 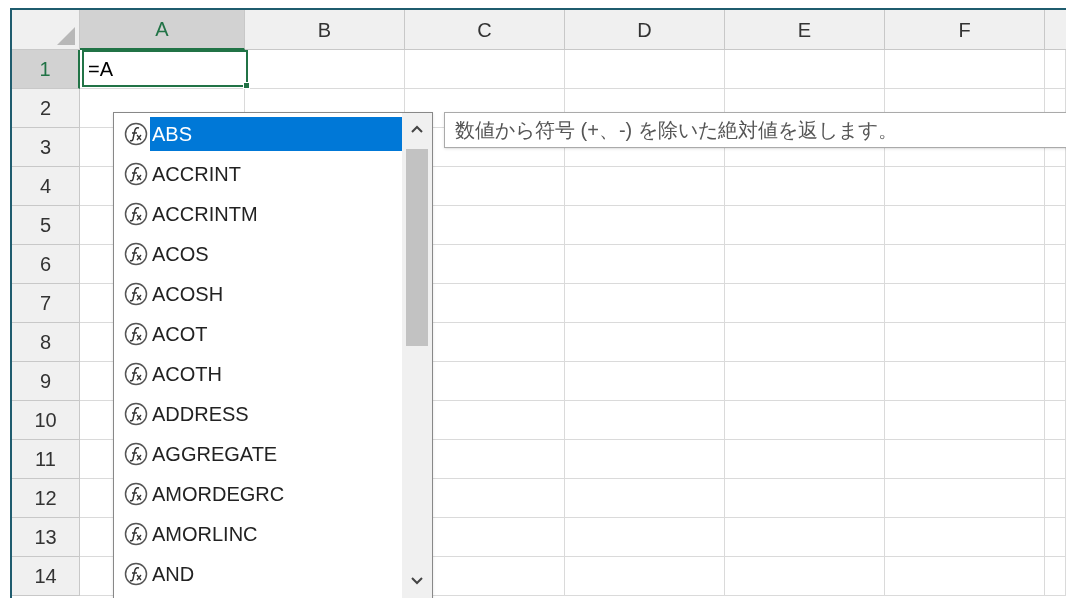 What do you see at coordinates (645, 30) in the screenshot?
I see `column-header: D` at bounding box center [645, 30].